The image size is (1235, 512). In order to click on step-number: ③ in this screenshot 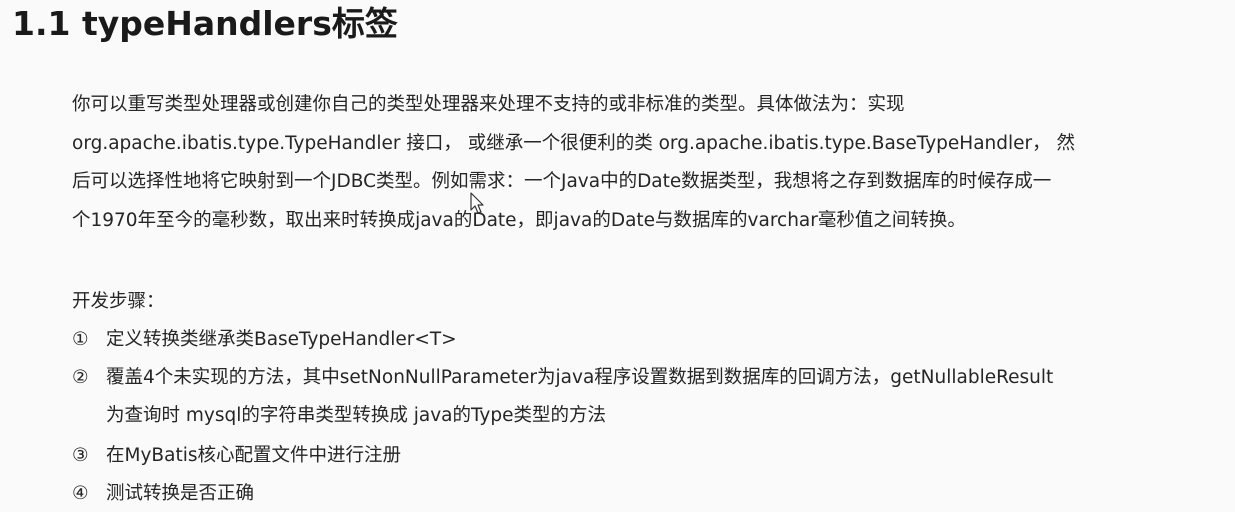, I will do `click(80, 455)`.